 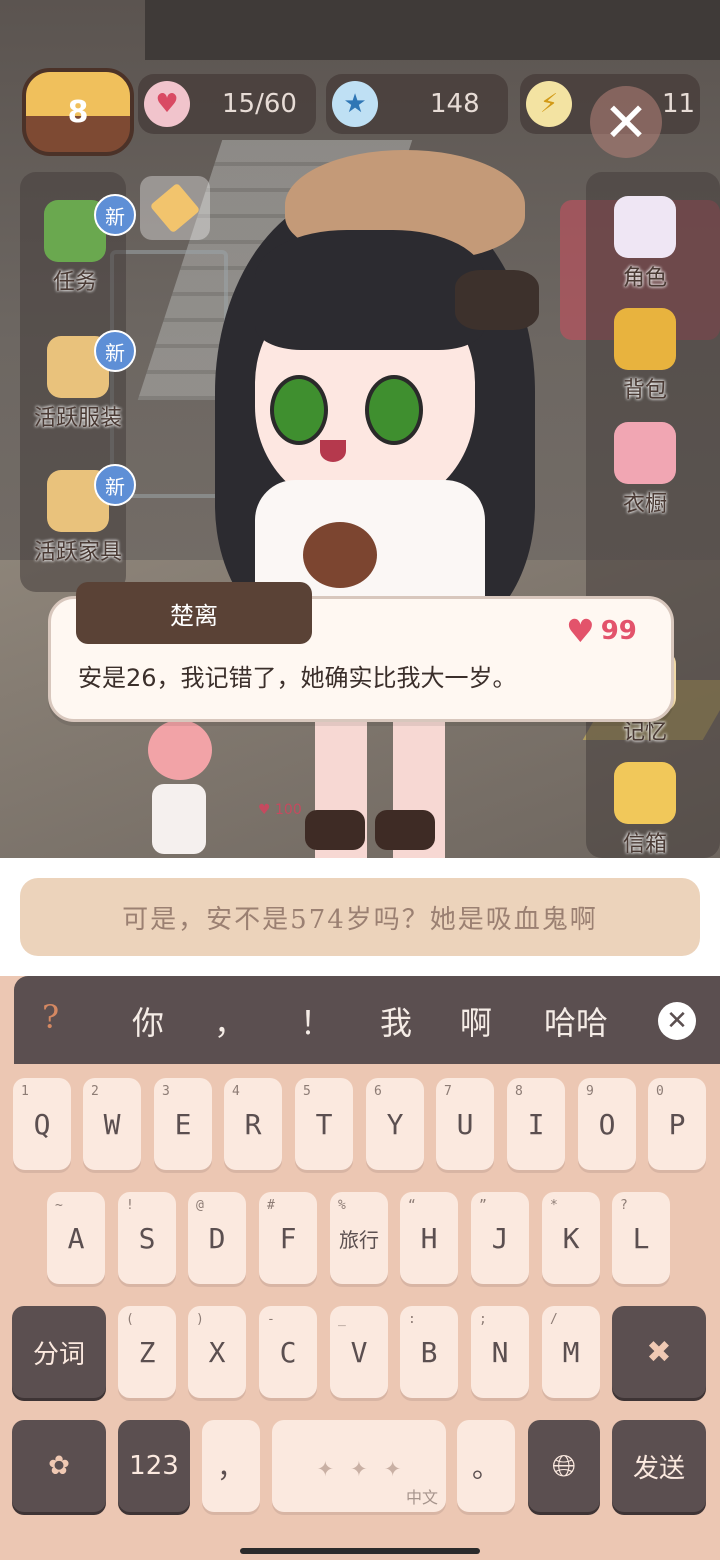 What do you see at coordinates (316, 1021) in the screenshot?
I see `candidate: ！` at bounding box center [316, 1021].